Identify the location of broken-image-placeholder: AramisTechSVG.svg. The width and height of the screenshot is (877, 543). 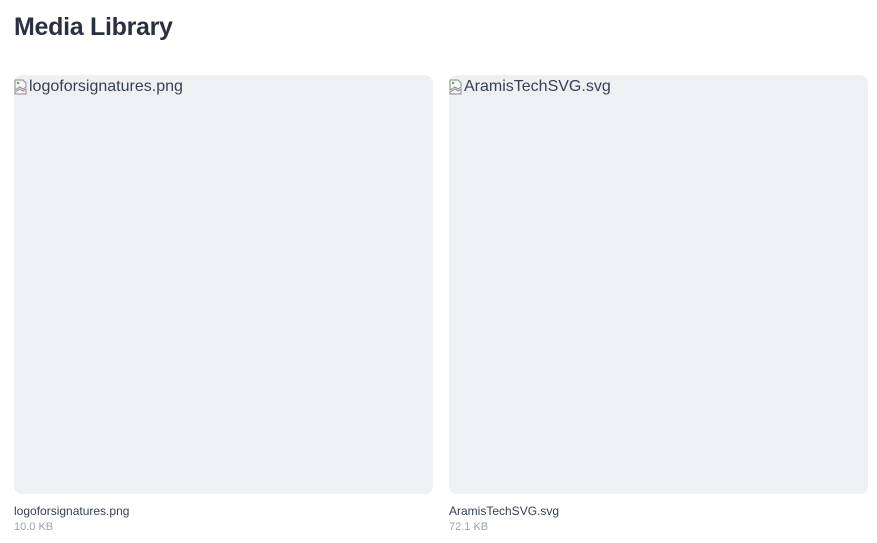
(530, 87).